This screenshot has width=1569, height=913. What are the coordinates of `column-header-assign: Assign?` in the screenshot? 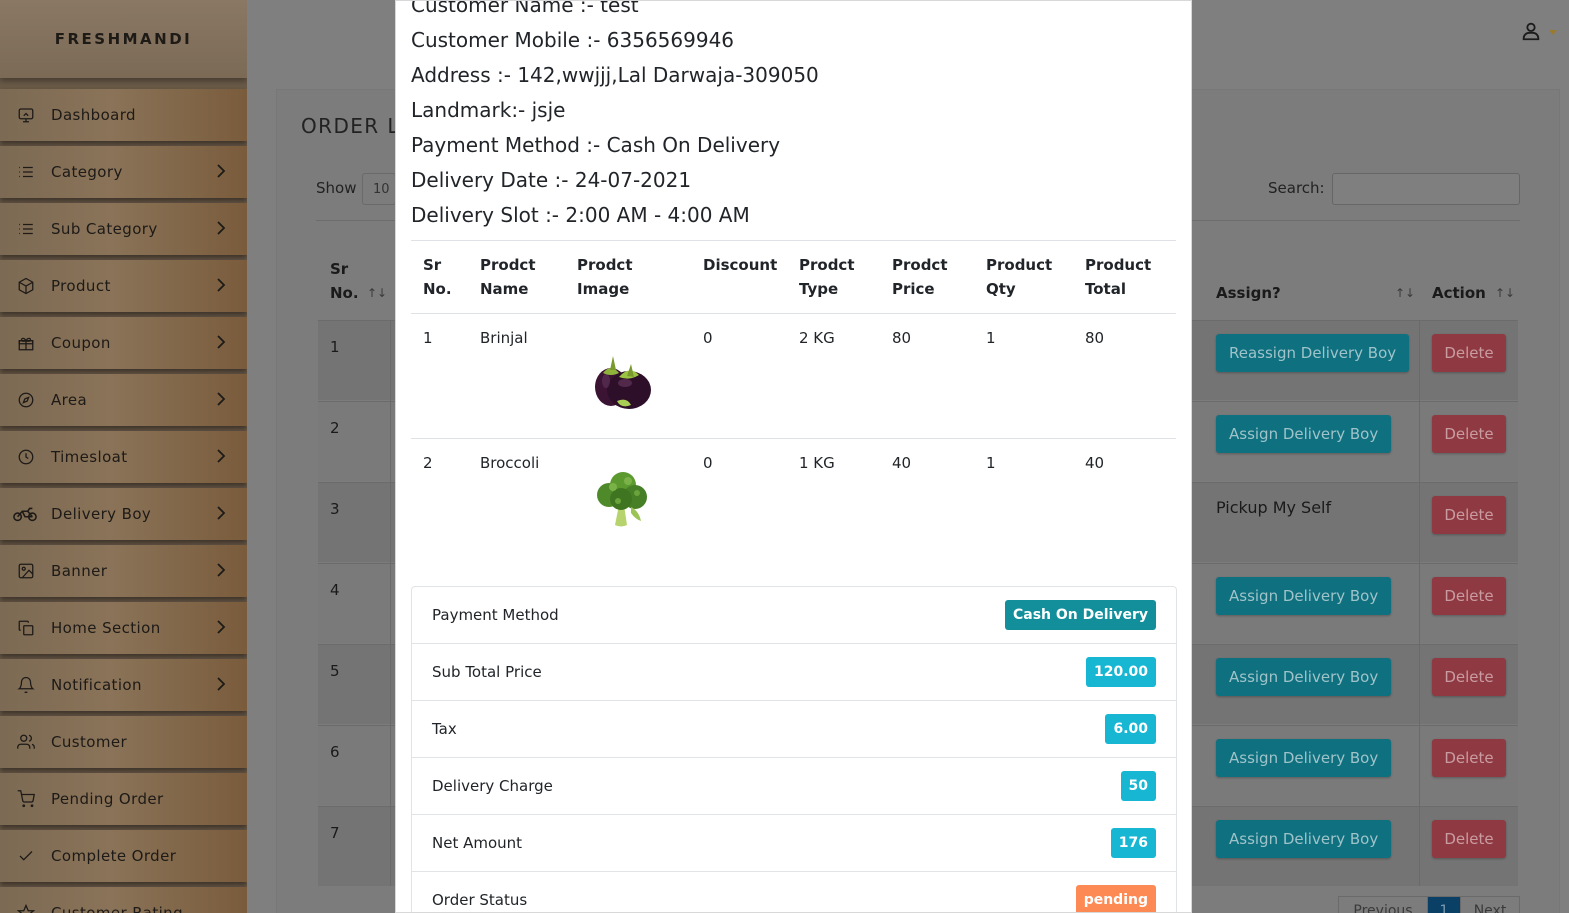 It's located at (1248, 293).